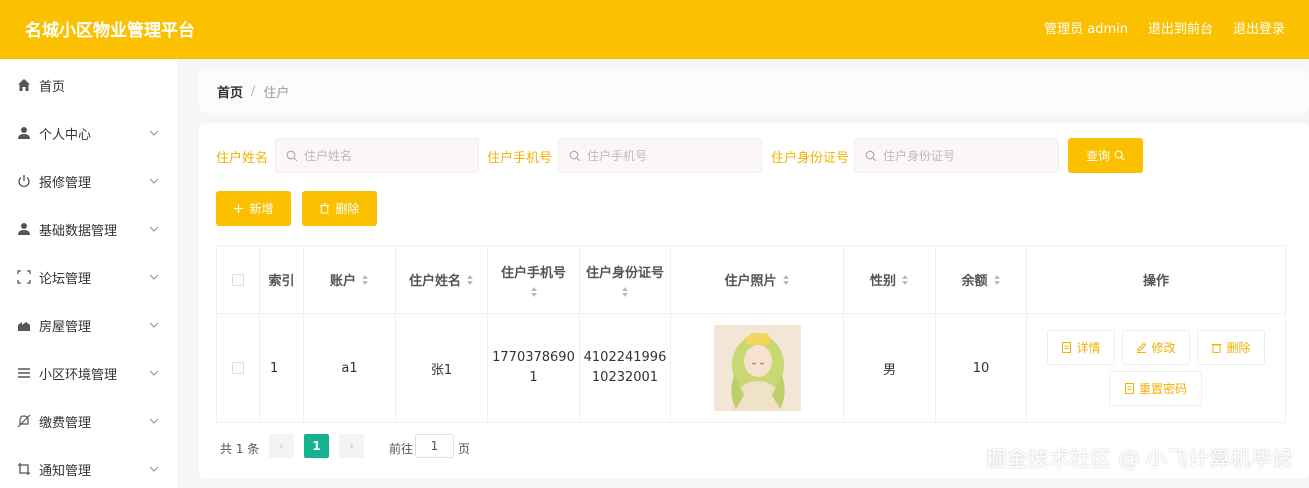 Image resolution: width=1309 pixels, height=488 pixels. I want to click on header-resident-photo: 住户照片, so click(757, 280).